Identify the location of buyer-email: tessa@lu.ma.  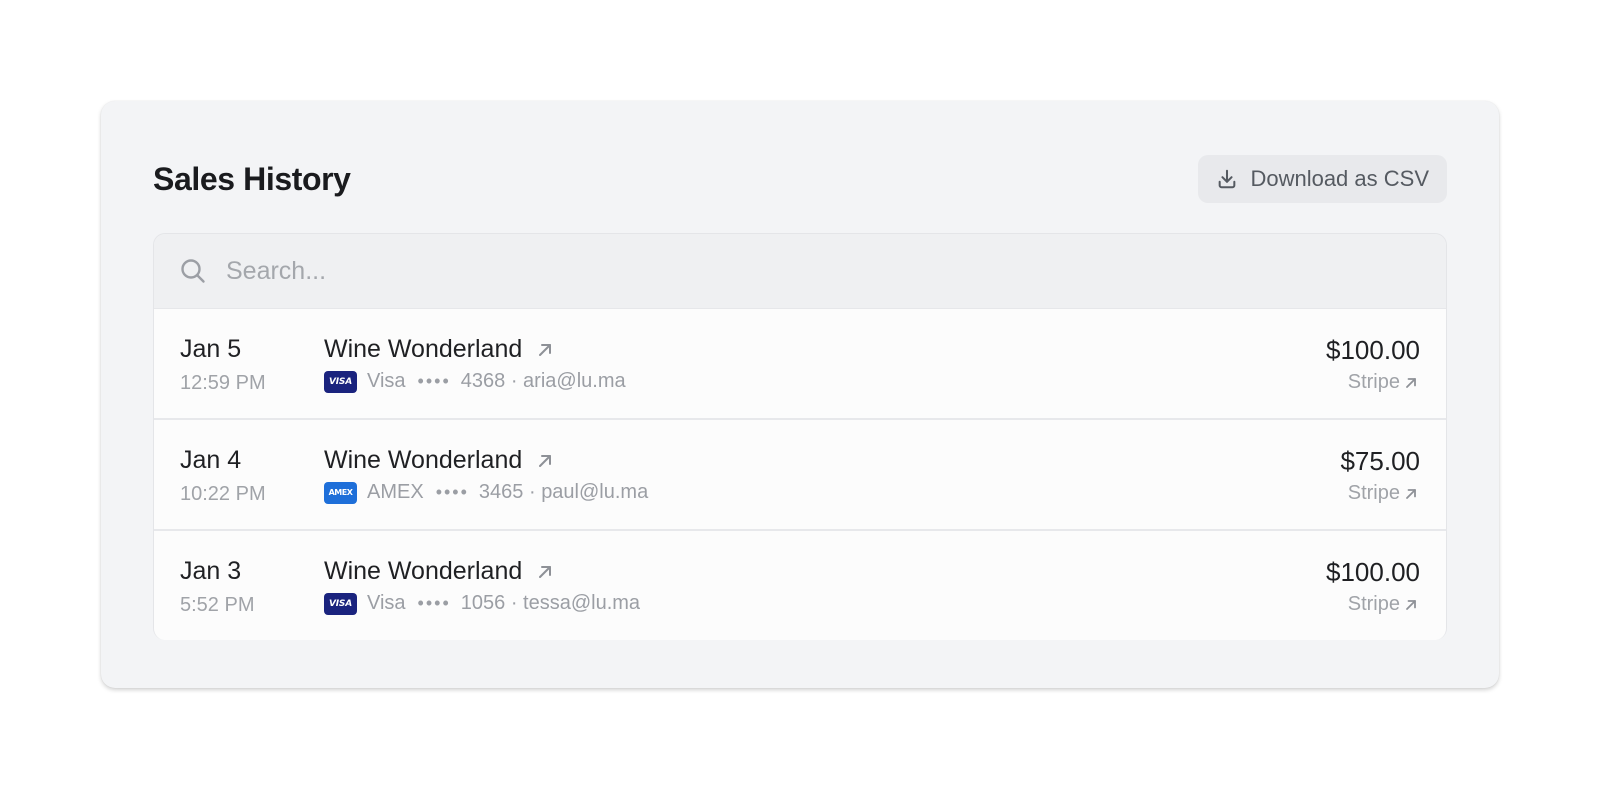
(582, 603).